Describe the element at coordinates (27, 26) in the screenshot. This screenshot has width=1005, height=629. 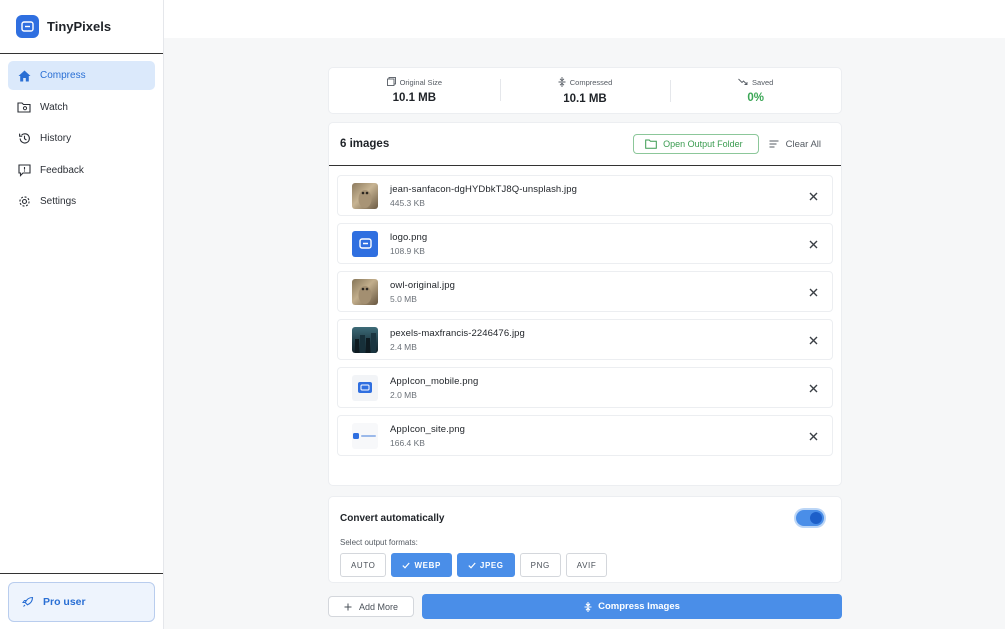
I see `app-logo-icon` at that location.